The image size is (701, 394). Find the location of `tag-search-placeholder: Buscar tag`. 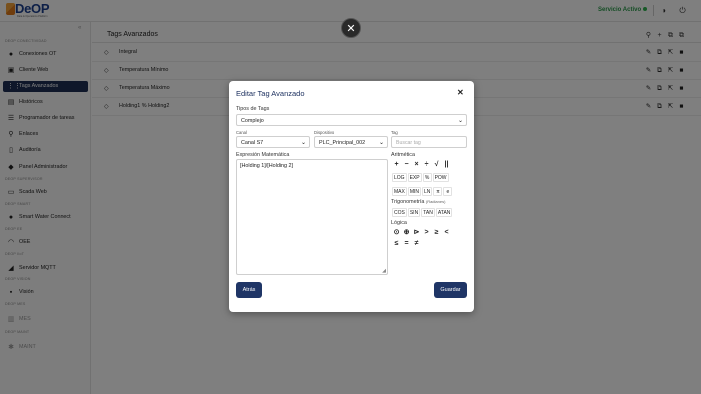

tag-search-placeholder: Buscar tag is located at coordinates (408, 142).